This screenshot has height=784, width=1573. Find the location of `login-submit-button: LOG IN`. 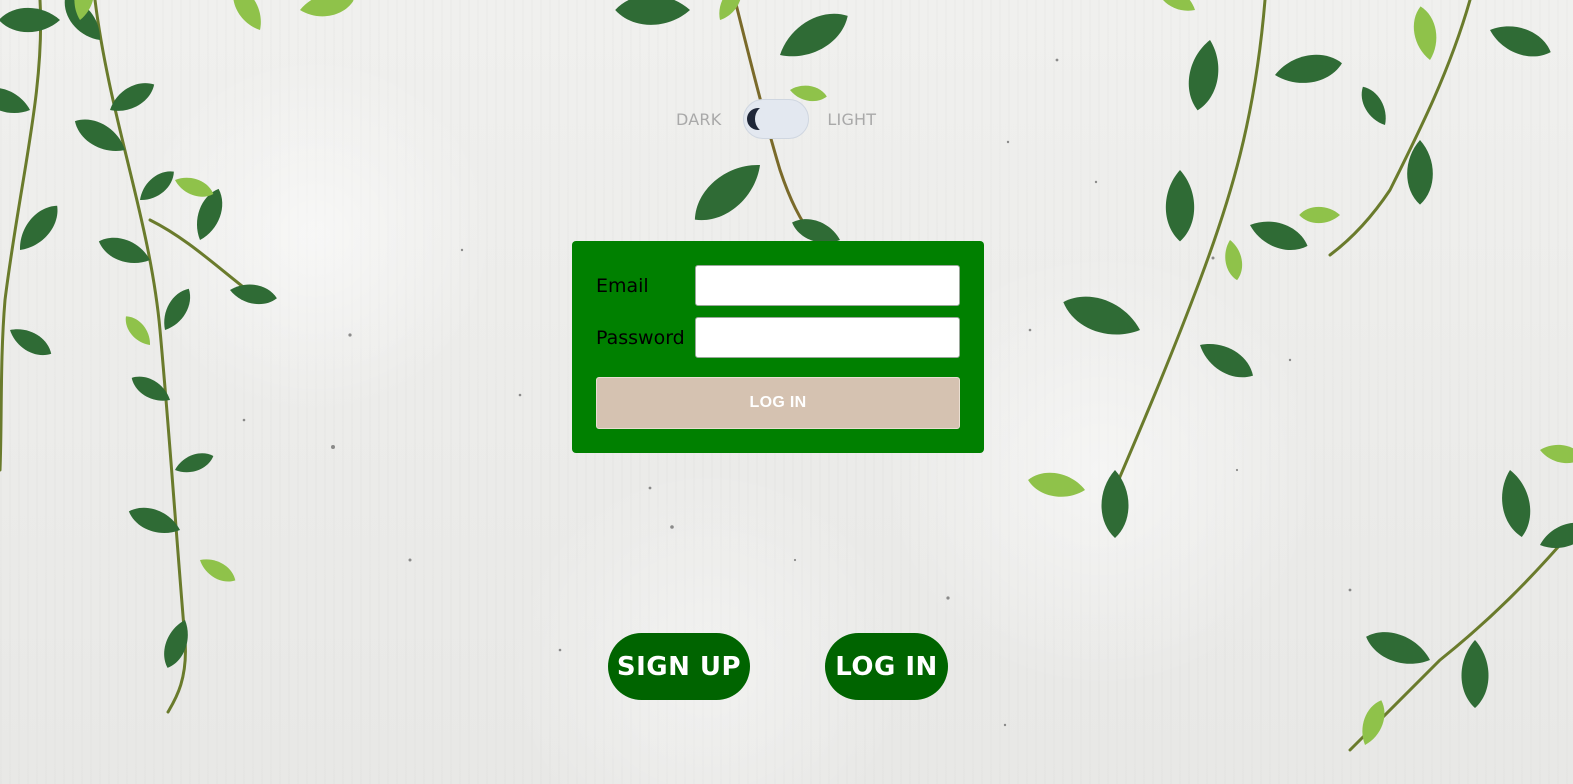

login-submit-button: LOG IN is located at coordinates (778, 403).